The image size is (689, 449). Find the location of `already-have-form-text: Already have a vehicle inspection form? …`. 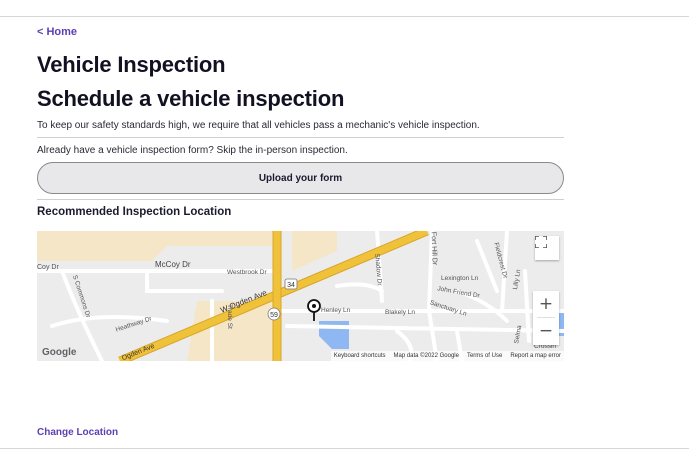

already-have-form-text: Already have a vehicle inspection form? … is located at coordinates (192, 150).